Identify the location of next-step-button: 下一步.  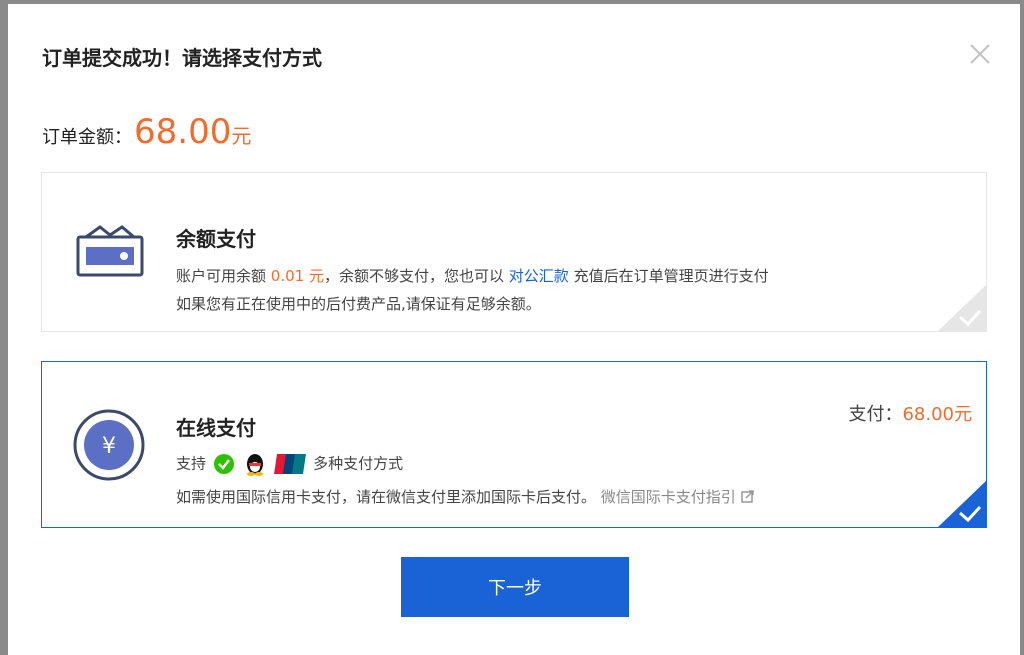
(515, 587).